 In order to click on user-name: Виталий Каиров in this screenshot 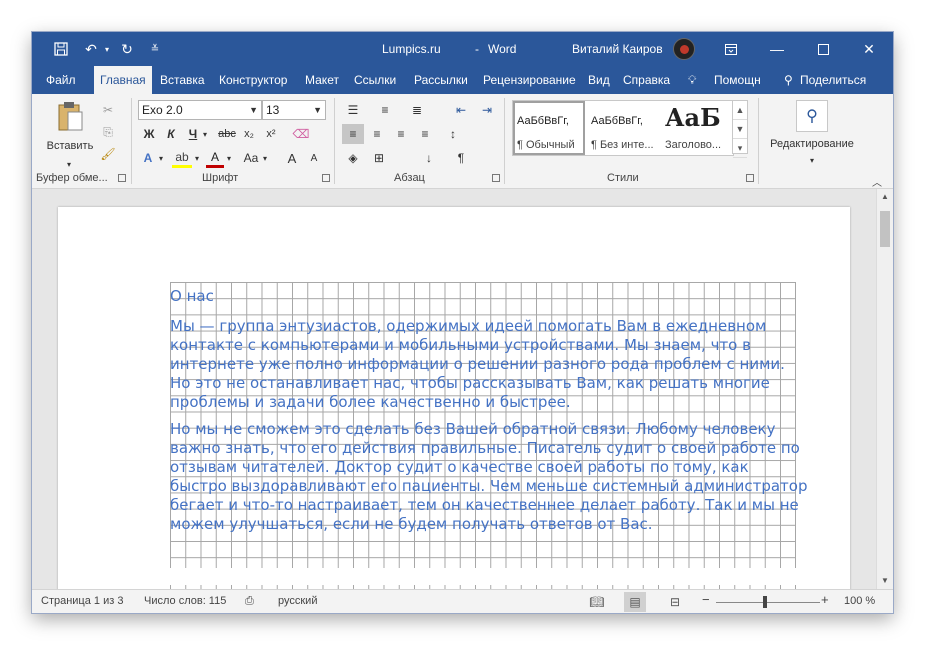, I will do `click(617, 49)`.